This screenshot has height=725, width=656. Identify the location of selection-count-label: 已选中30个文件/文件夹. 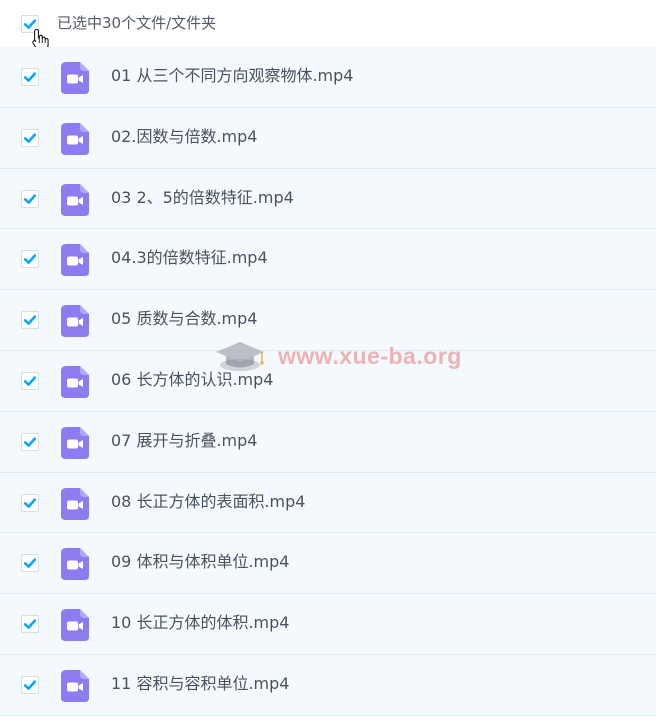
(137, 23).